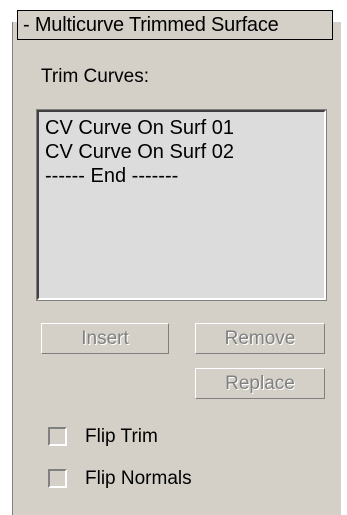 Image resolution: width=347 pixels, height=515 pixels. I want to click on replace-button-label: Replace, so click(260, 383).